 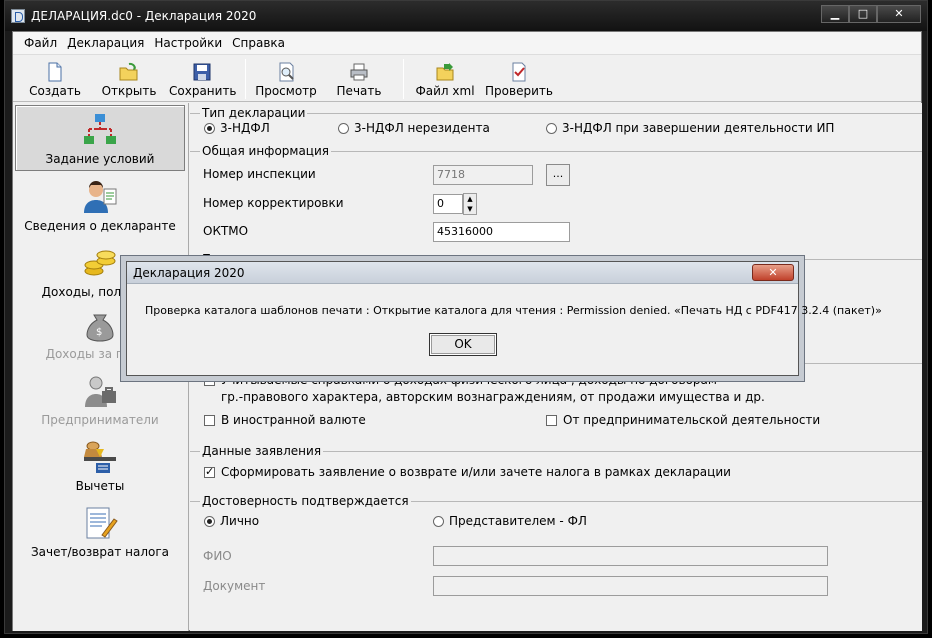 What do you see at coordinates (273, 203) in the screenshot?
I see `correction-label: Номер корректировки` at bounding box center [273, 203].